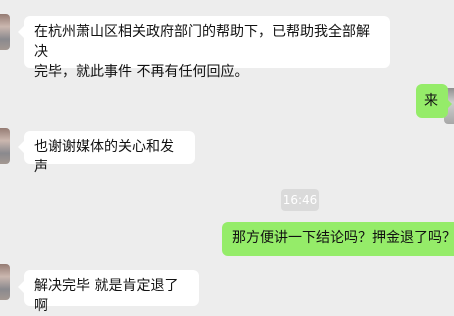  I want to click on message-text: 那方便讲一下结论吗？押金退了吗？, so click(343, 238).